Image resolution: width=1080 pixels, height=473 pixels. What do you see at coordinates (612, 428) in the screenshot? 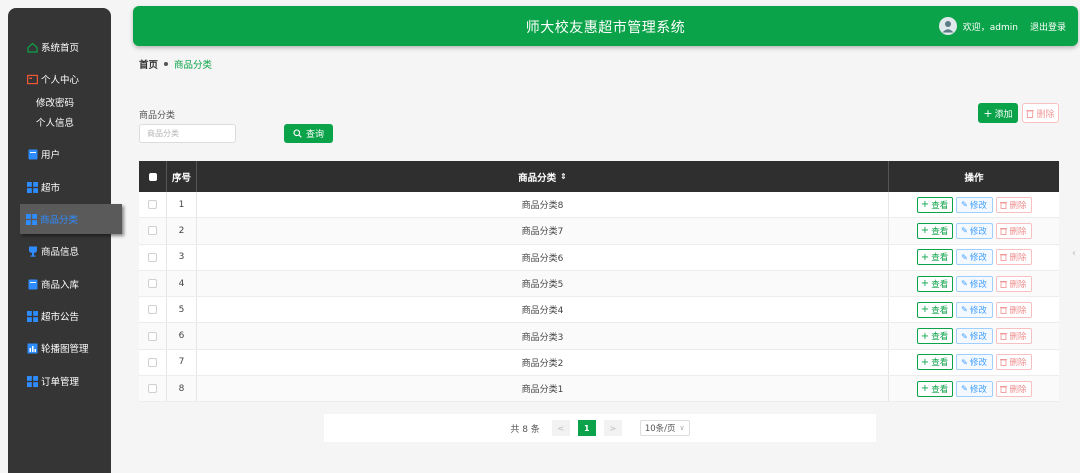
I see `next-page-button: >` at bounding box center [612, 428].